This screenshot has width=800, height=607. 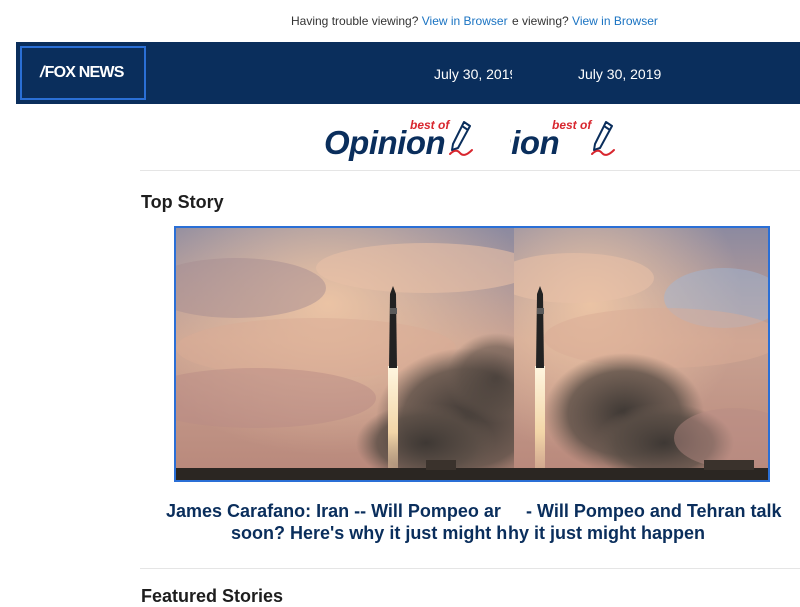 I want to click on header-date: July 30, 2019, so click(x=473, y=74).